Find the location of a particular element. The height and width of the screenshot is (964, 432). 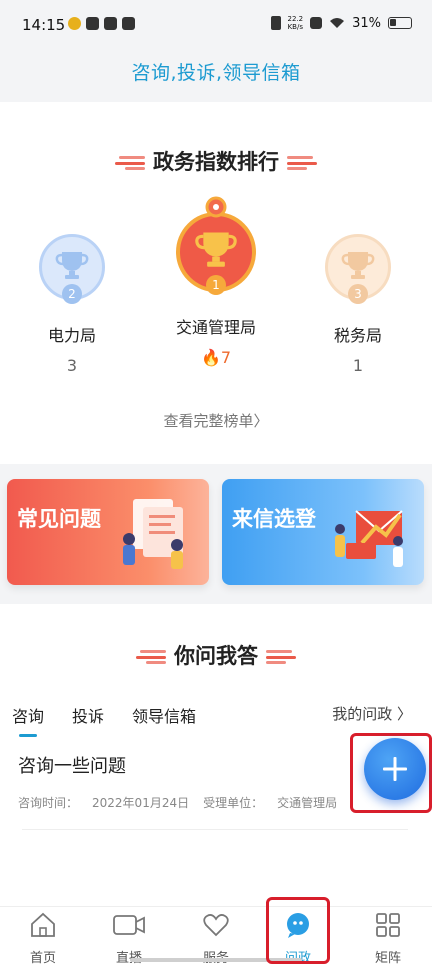

letters-banner: 来信选登 is located at coordinates (323, 532).